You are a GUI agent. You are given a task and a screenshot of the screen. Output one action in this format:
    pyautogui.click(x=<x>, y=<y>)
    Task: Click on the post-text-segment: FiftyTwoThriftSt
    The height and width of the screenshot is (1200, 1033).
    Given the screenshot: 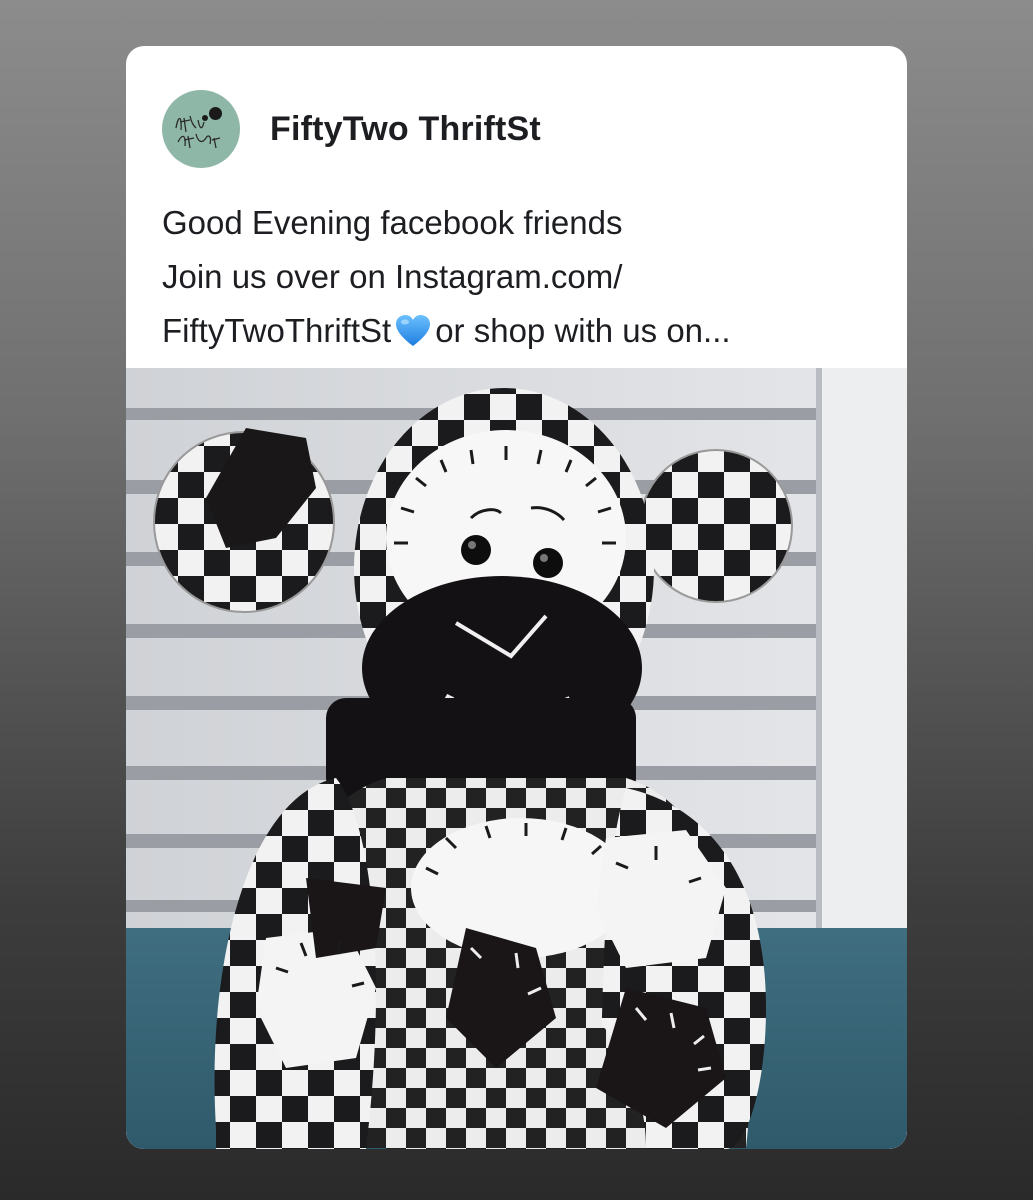 What is the action you would take?
    pyautogui.click(x=277, y=330)
    